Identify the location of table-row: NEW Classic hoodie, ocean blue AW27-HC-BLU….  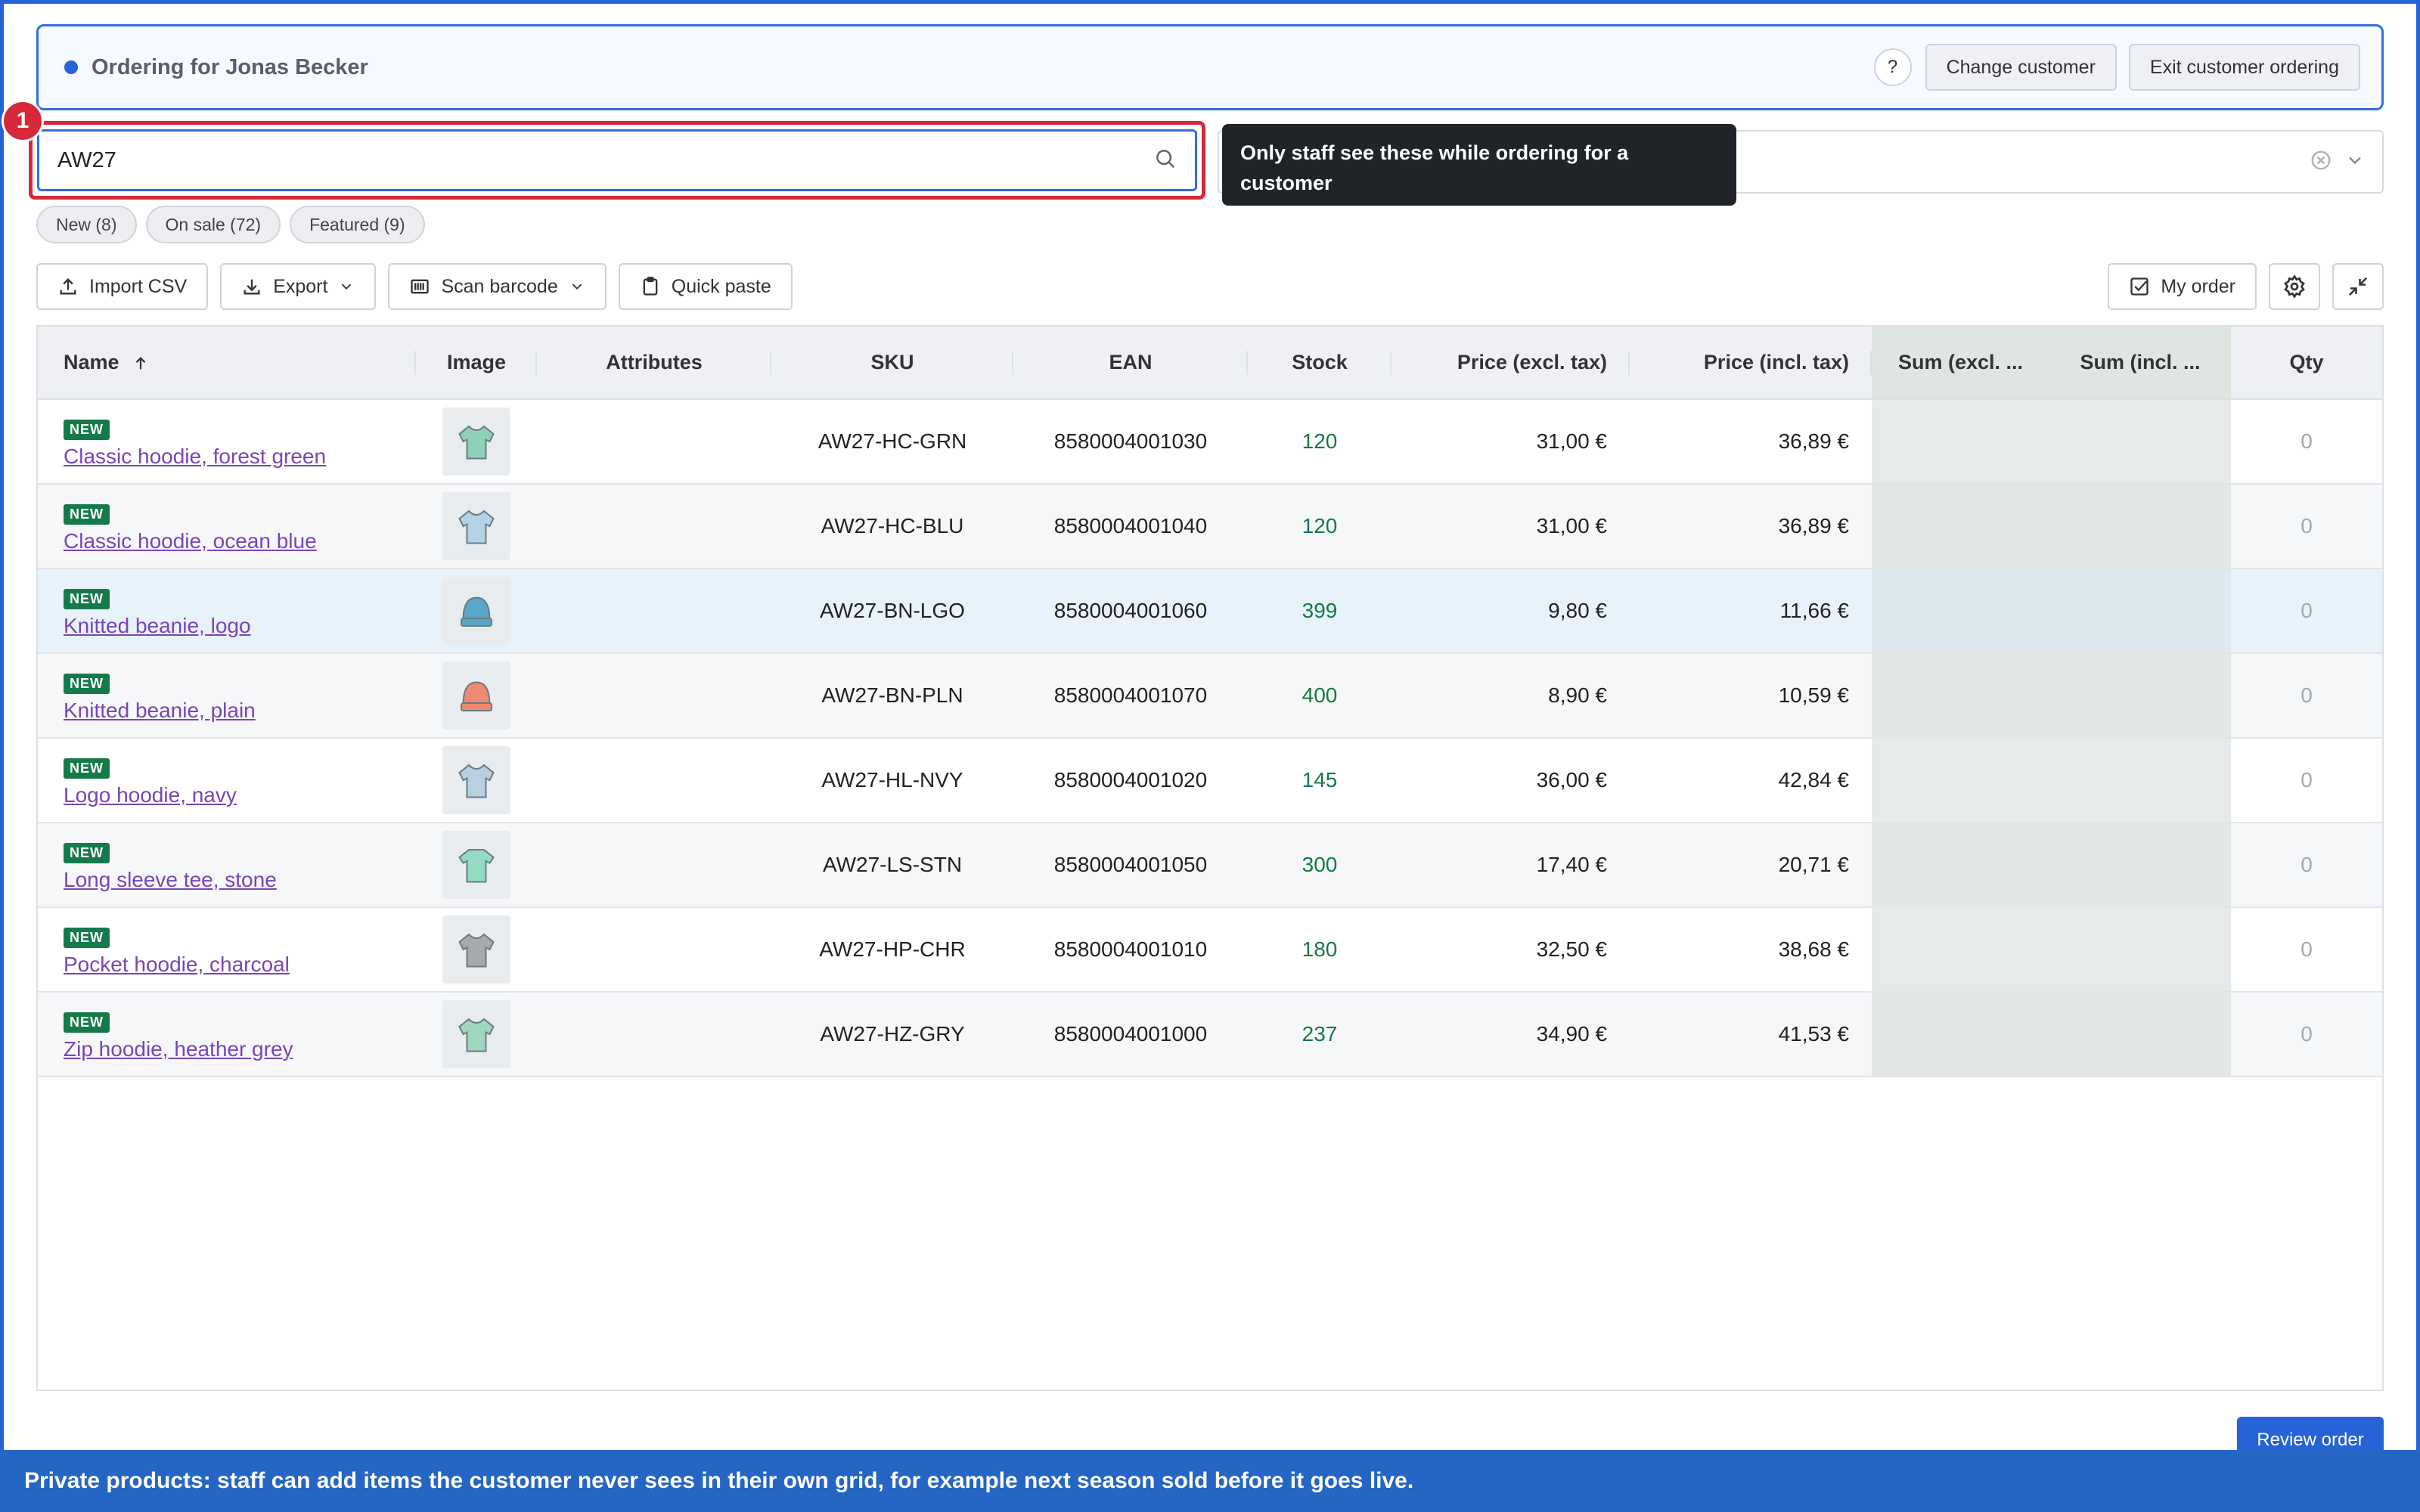
(1210, 526).